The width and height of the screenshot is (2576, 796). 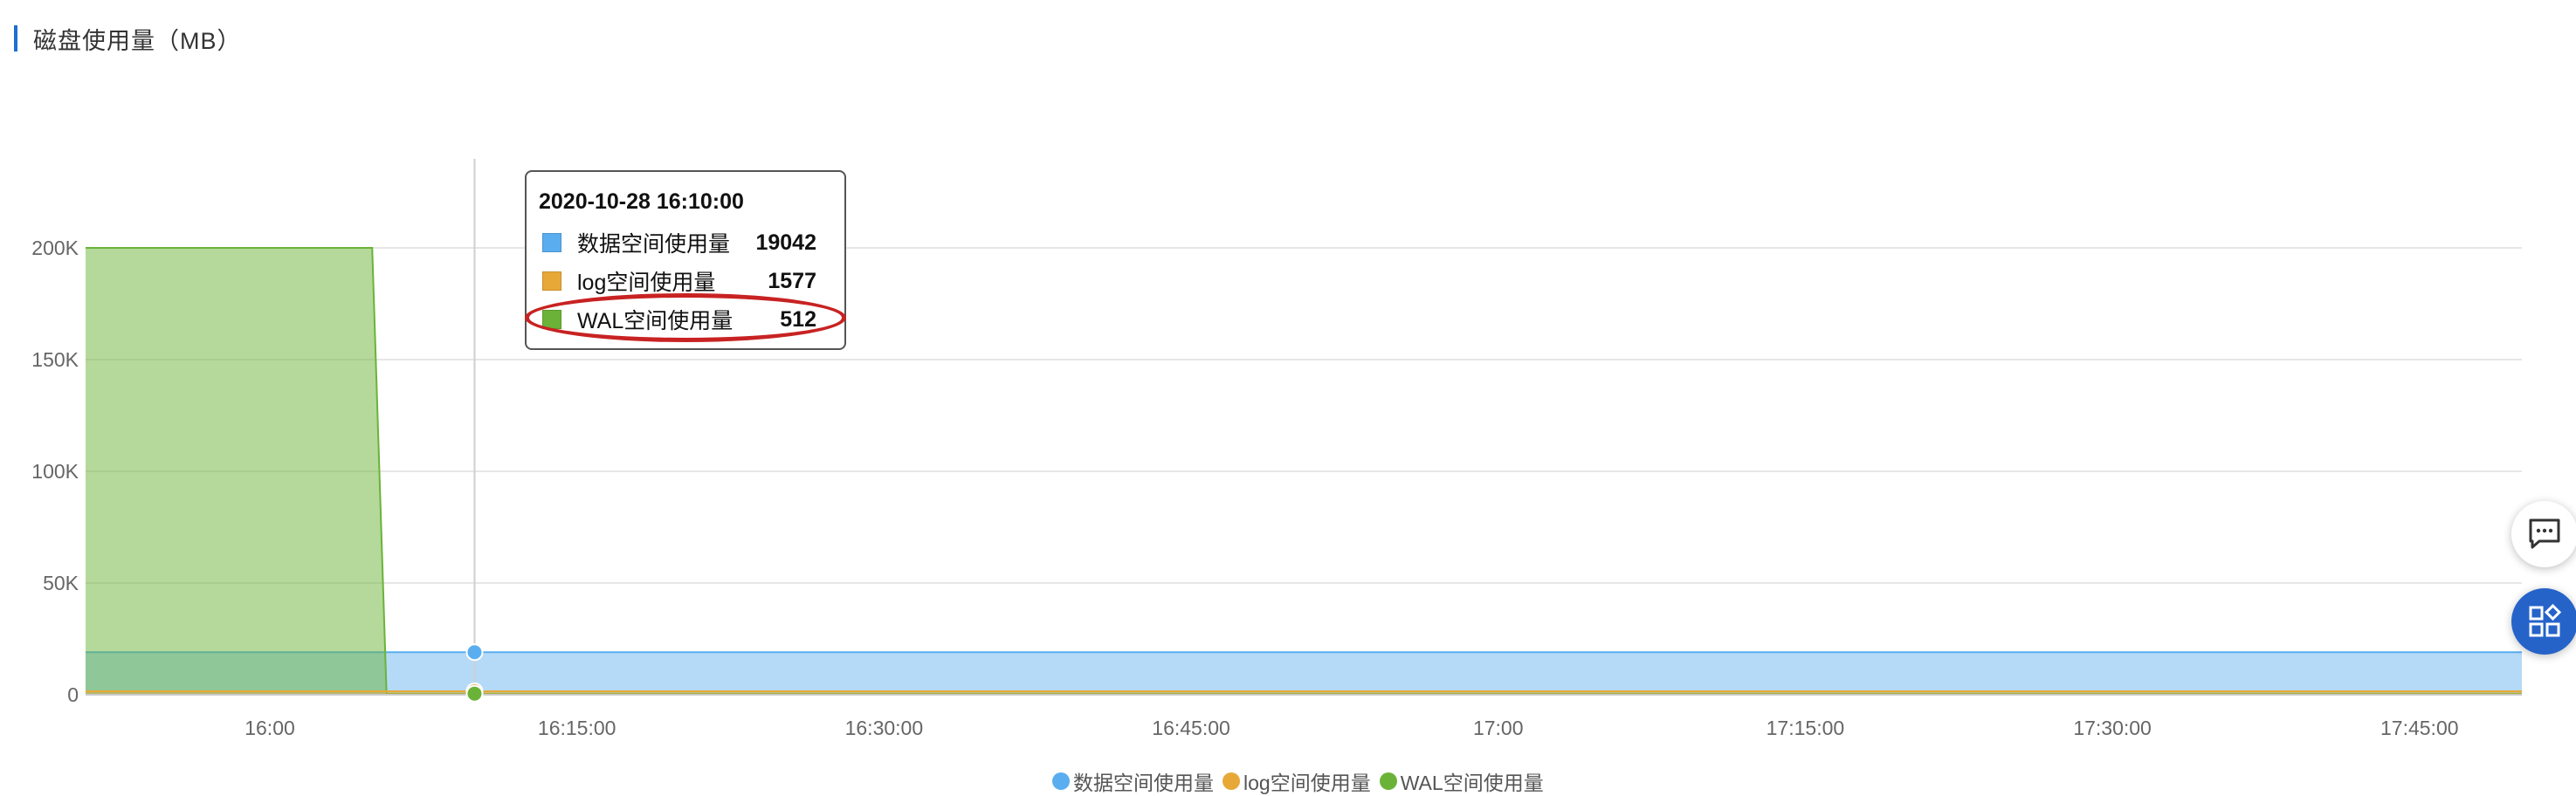 What do you see at coordinates (1472, 783) in the screenshot?
I see `legend-label-wal: WAL空间使用量` at bounding box center [1472, 783].